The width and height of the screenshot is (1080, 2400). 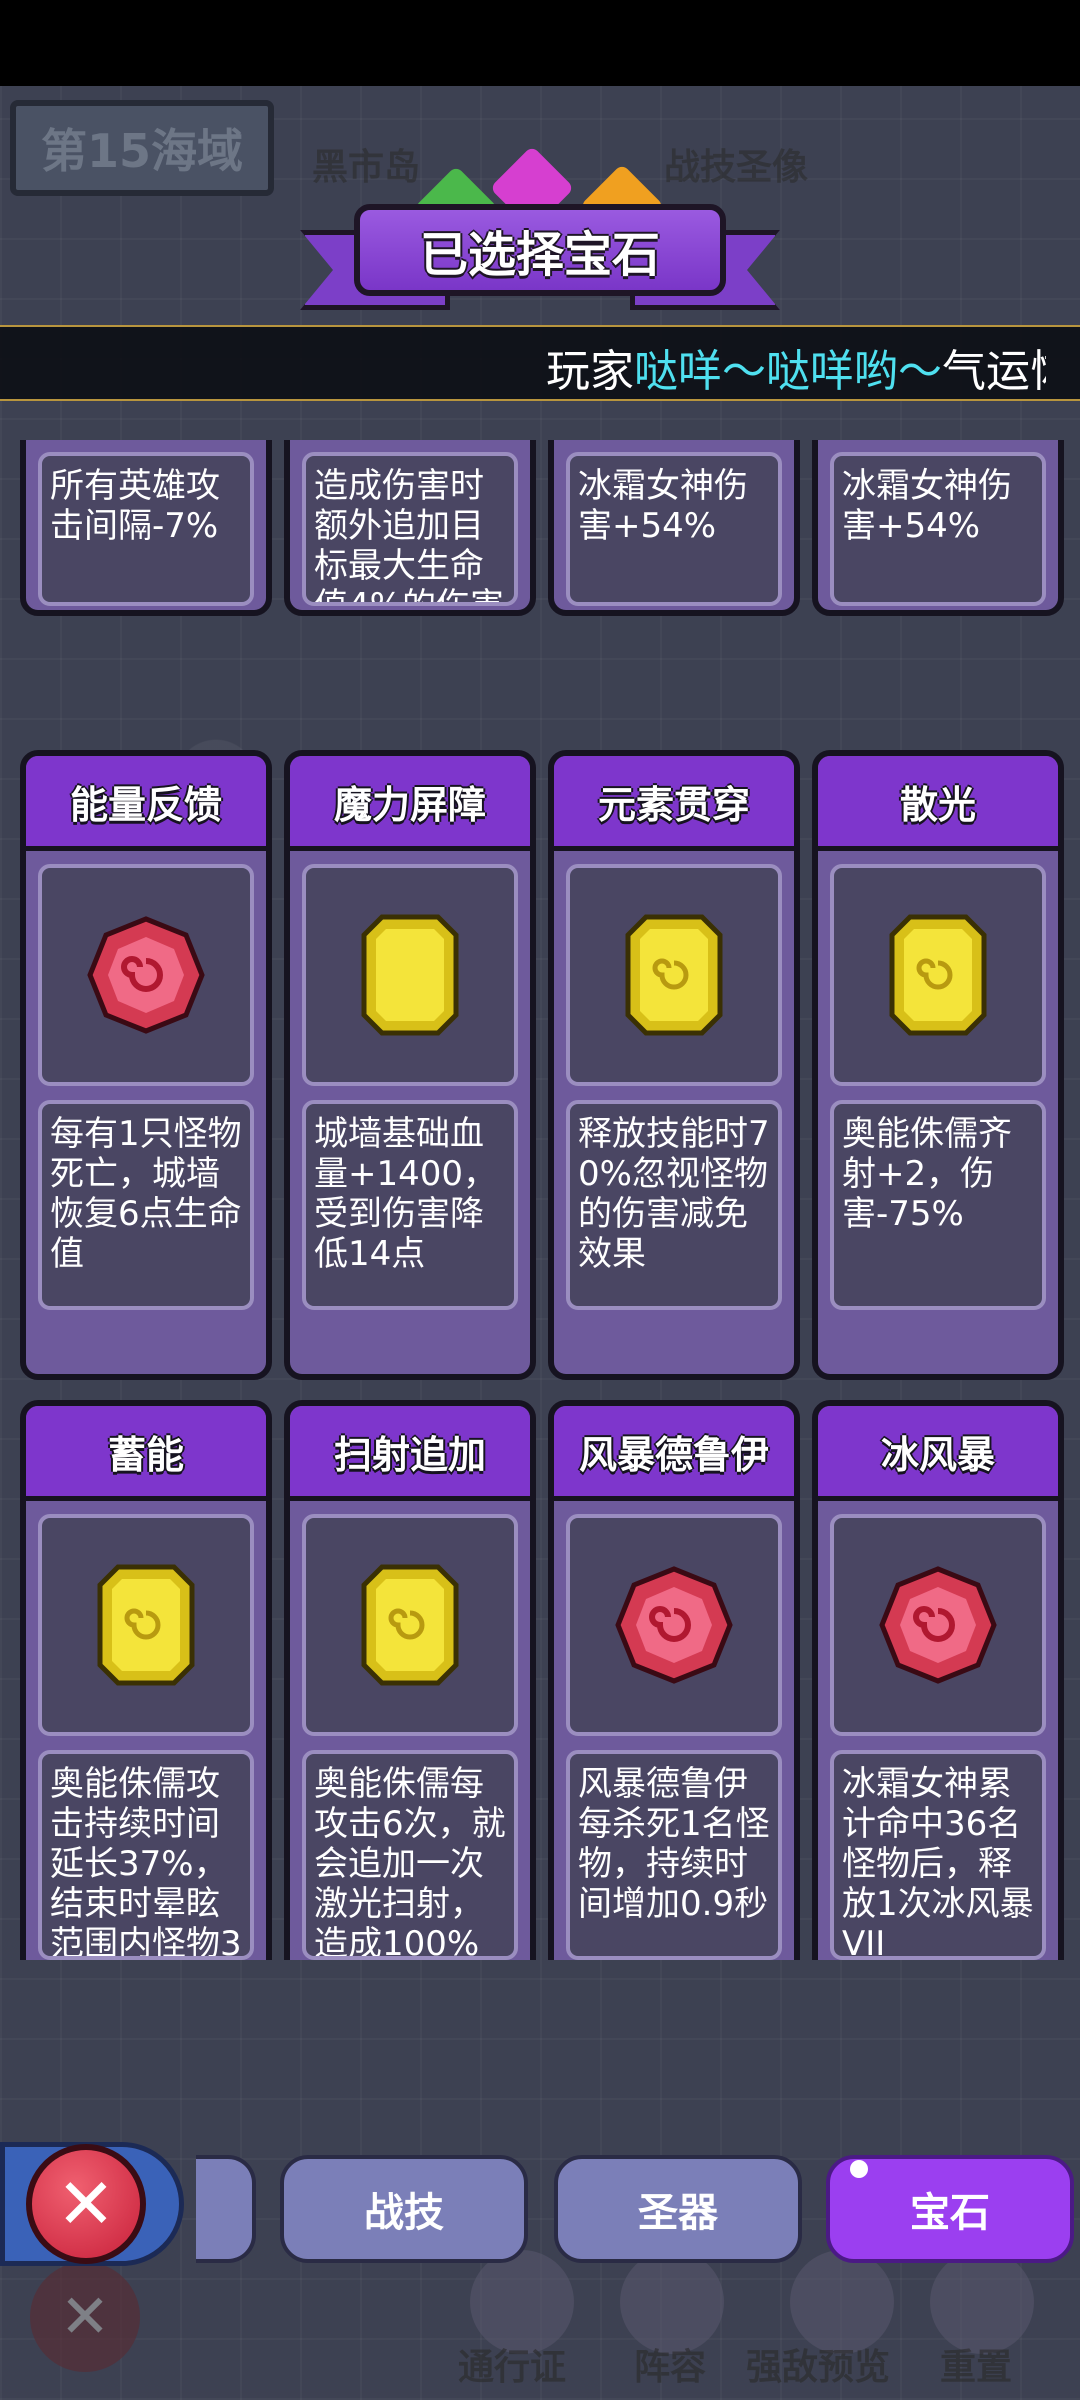 What do you see at coordinates (540, 43) in the screenshot?
I see `status-bar` at bounding box center [540, 43].